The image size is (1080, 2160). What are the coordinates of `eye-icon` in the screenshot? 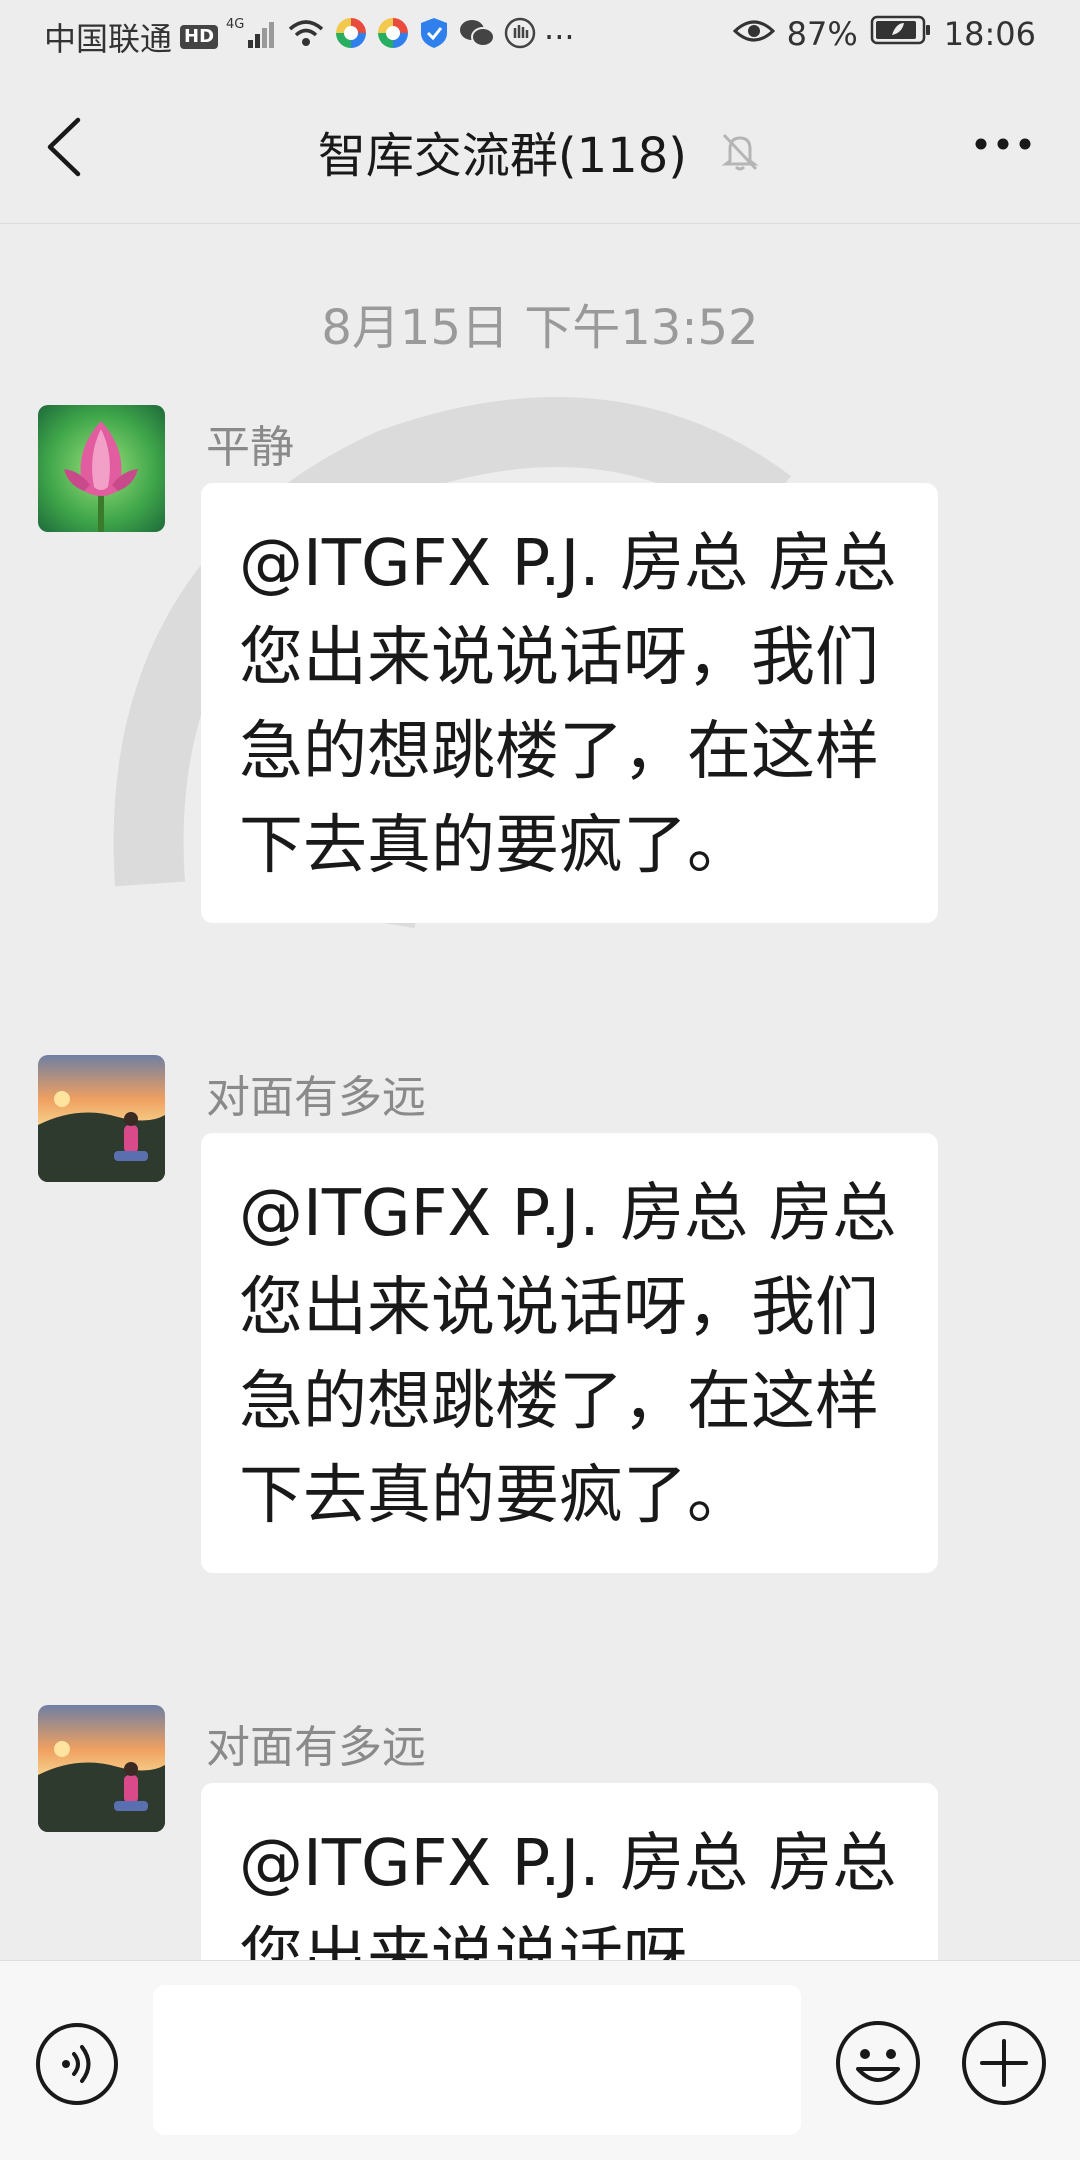 It's located at (753, 34).